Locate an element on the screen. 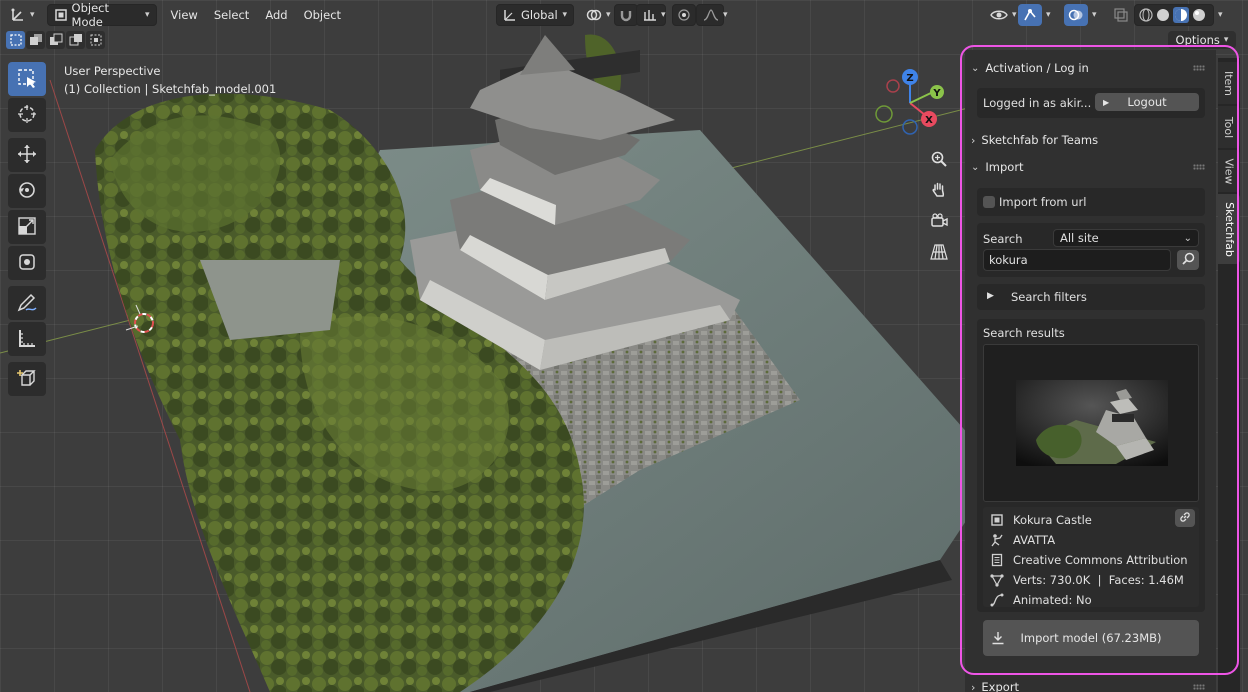 Image resolution: width=1248 pixels, height=692 pixels. gizmo-y-label: Y is located at coordinates (936, 93).